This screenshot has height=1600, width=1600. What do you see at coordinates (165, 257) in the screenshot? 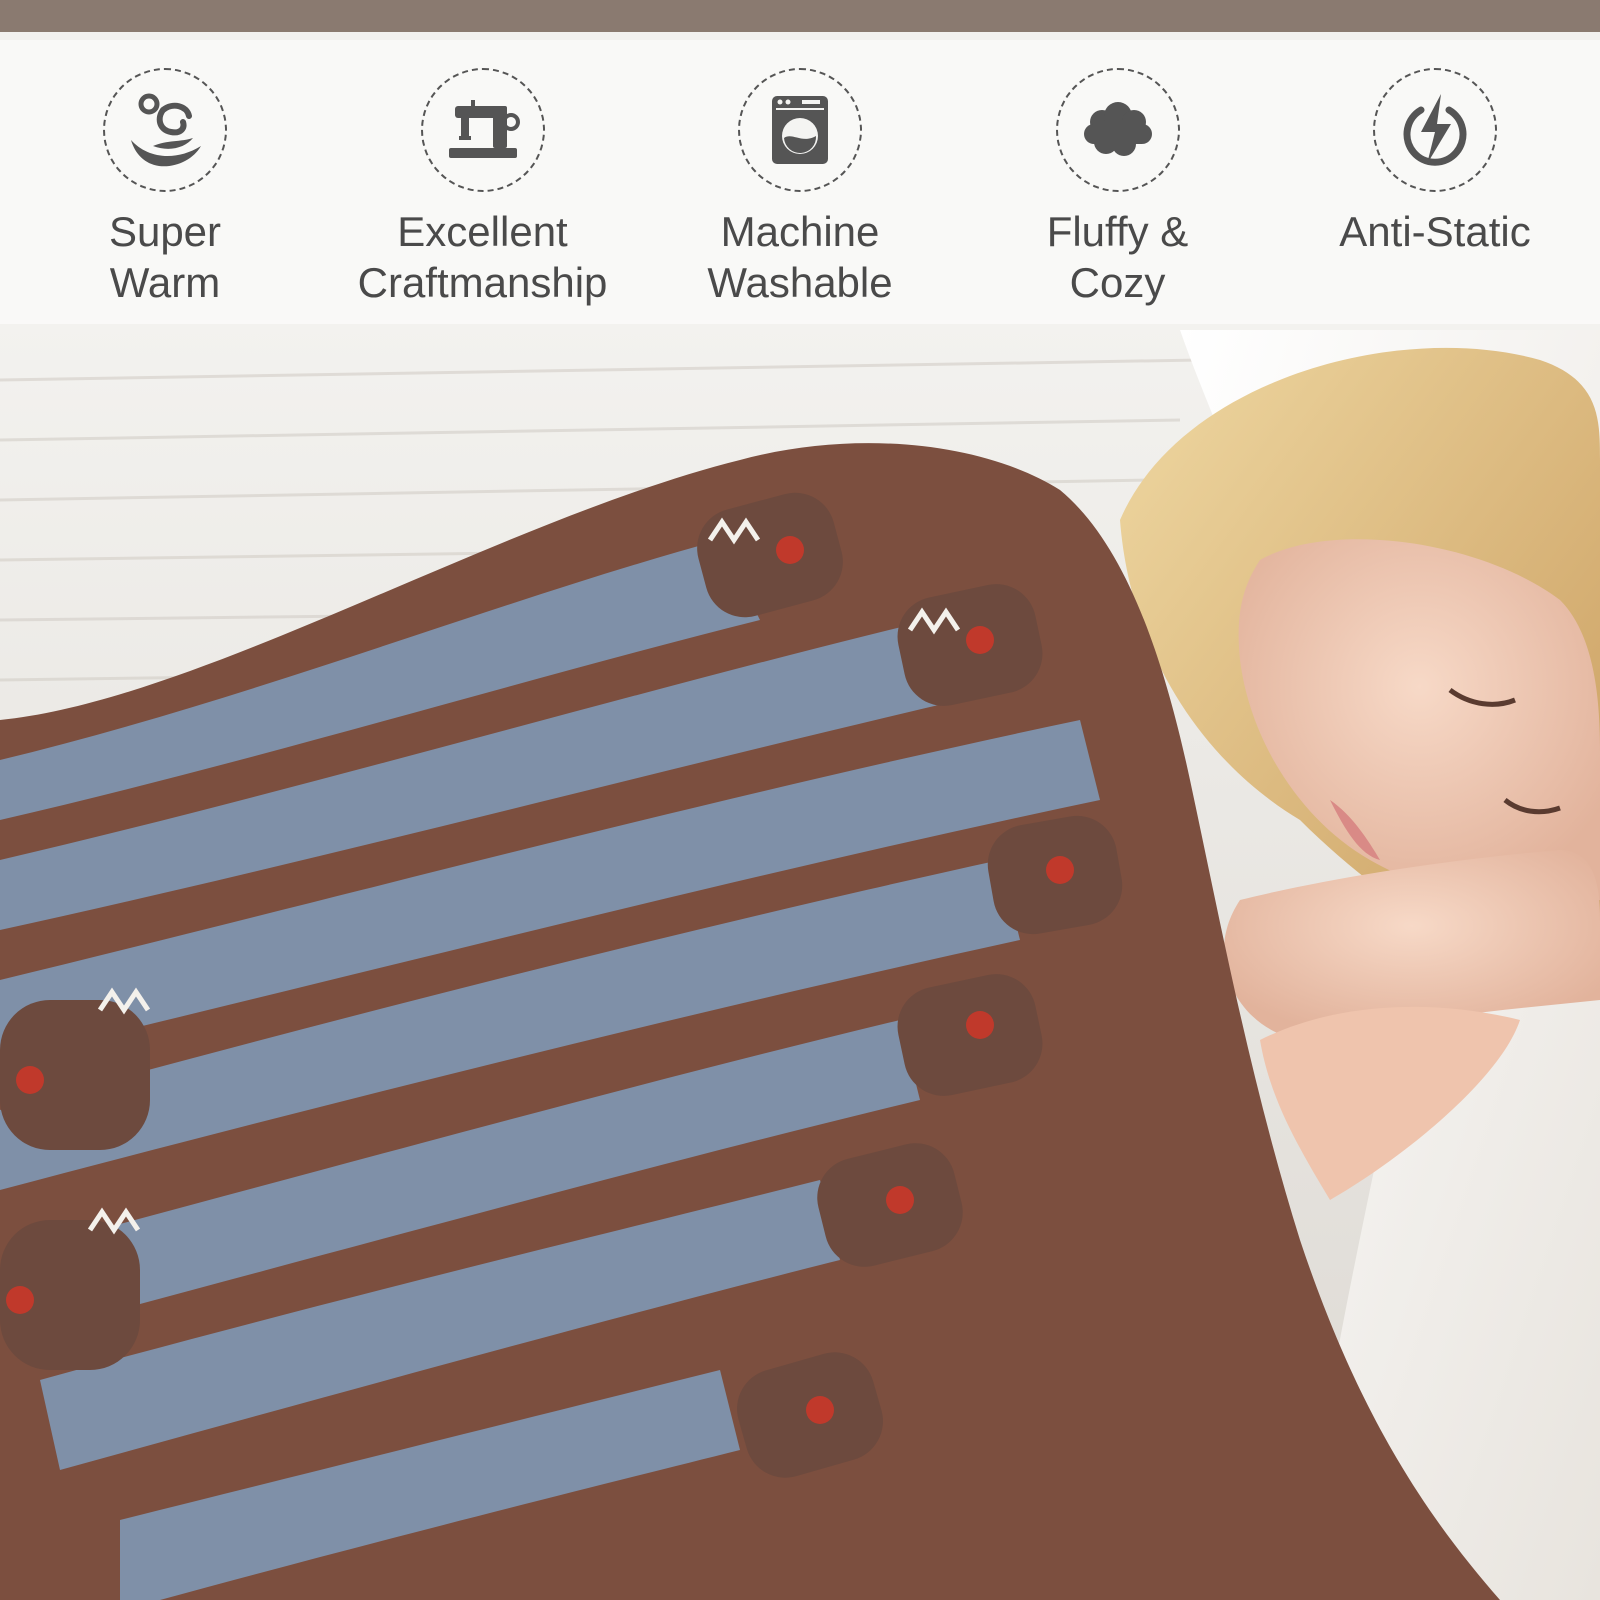
I see `feature-label: Super Warm` at bounding box center [165, 257].